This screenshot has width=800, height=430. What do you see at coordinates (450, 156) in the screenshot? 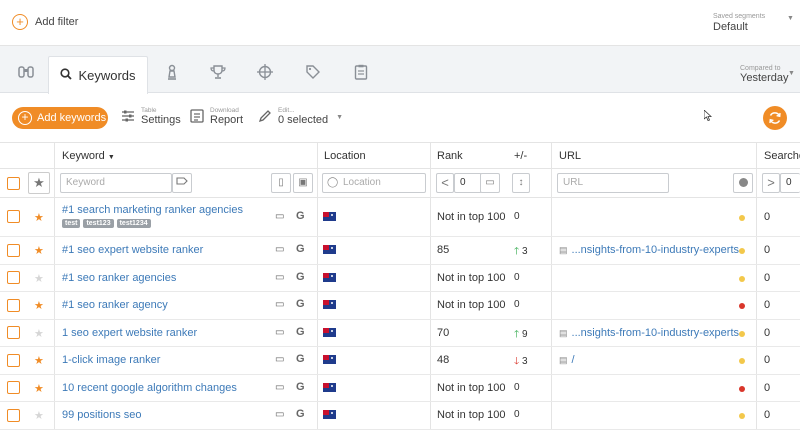
I see `rank-column-header: Rank` at bounding box center [450, 156].